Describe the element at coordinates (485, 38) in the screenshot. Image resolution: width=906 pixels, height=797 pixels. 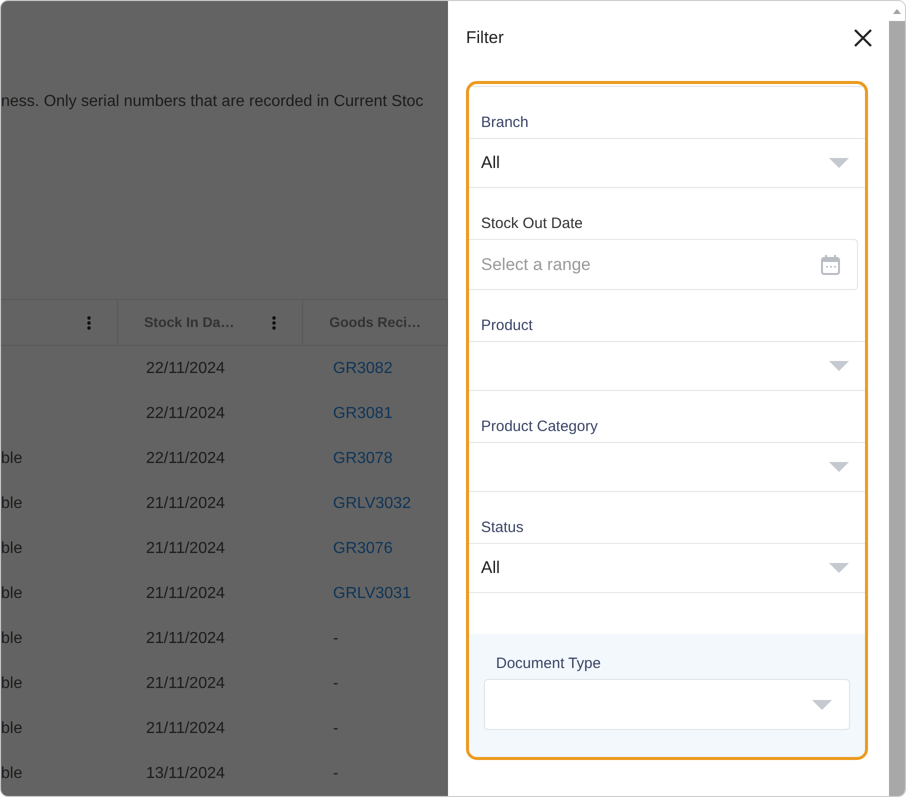
I see `panel-title: Filter` at that location.